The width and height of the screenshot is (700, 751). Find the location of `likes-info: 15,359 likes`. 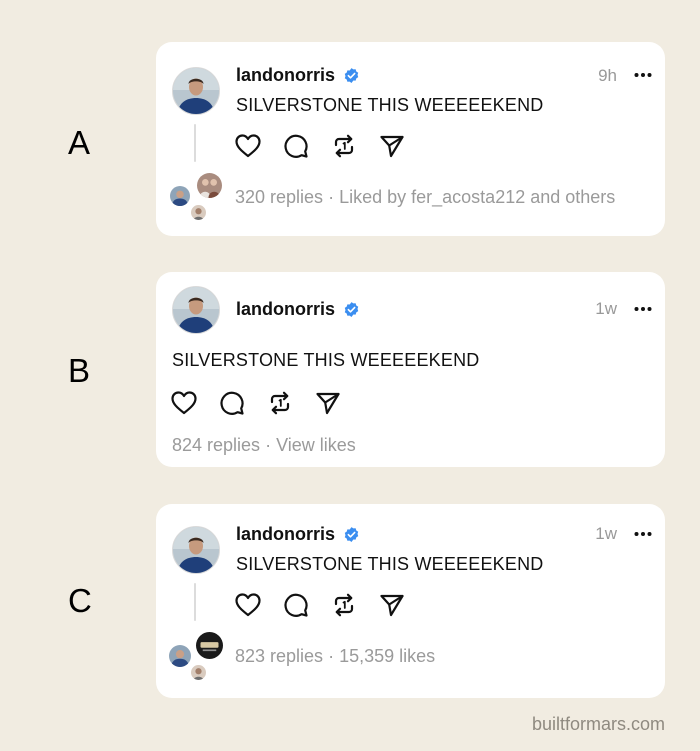

likes-info: 15,359 likes is located at coordinates (387, 656).